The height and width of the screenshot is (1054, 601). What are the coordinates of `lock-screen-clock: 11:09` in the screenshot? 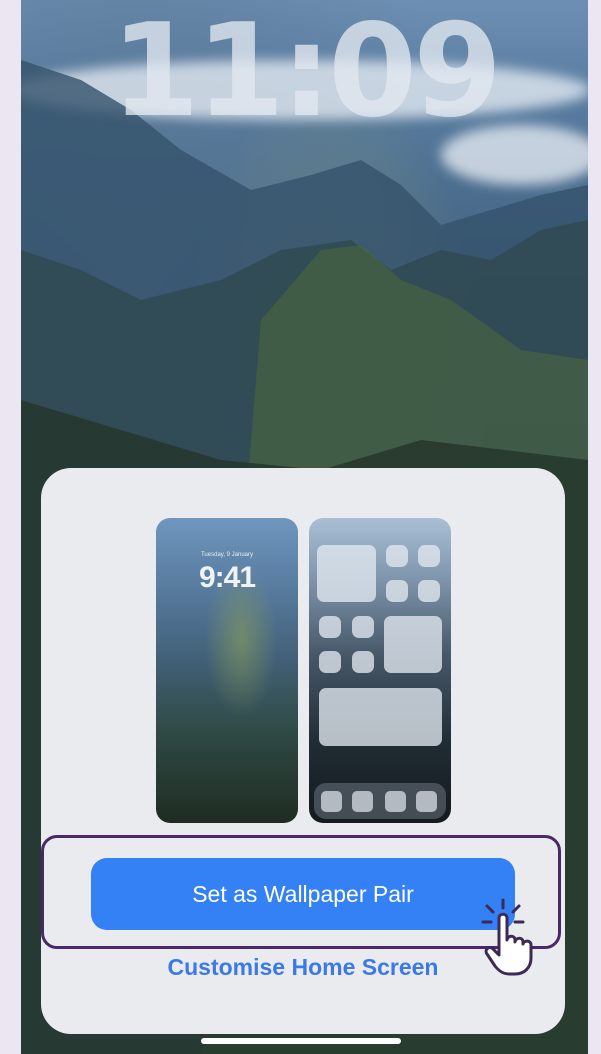 It's located at (306, 73).